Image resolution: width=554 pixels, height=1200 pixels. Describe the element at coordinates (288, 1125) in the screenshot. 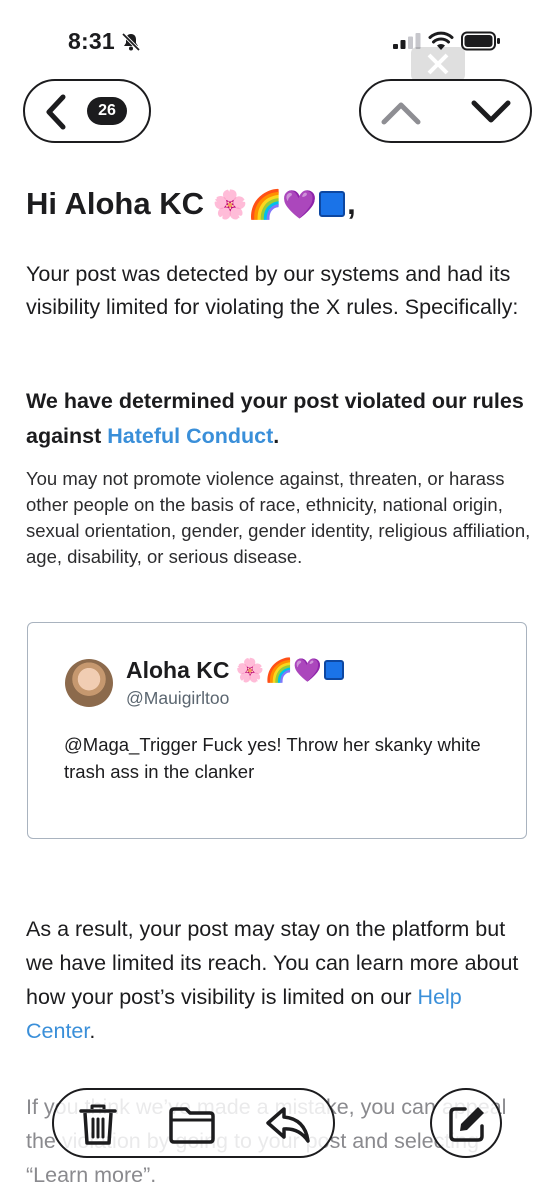

I see `reply-icon` at that location.